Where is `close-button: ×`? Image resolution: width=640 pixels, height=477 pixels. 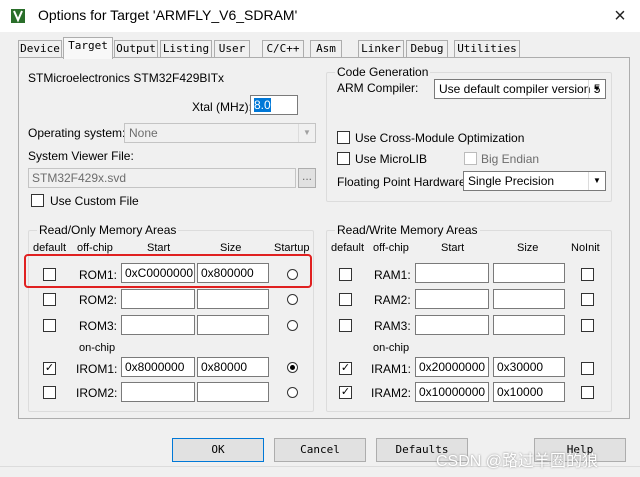
close-button: × is located at coordinates (620, 16).